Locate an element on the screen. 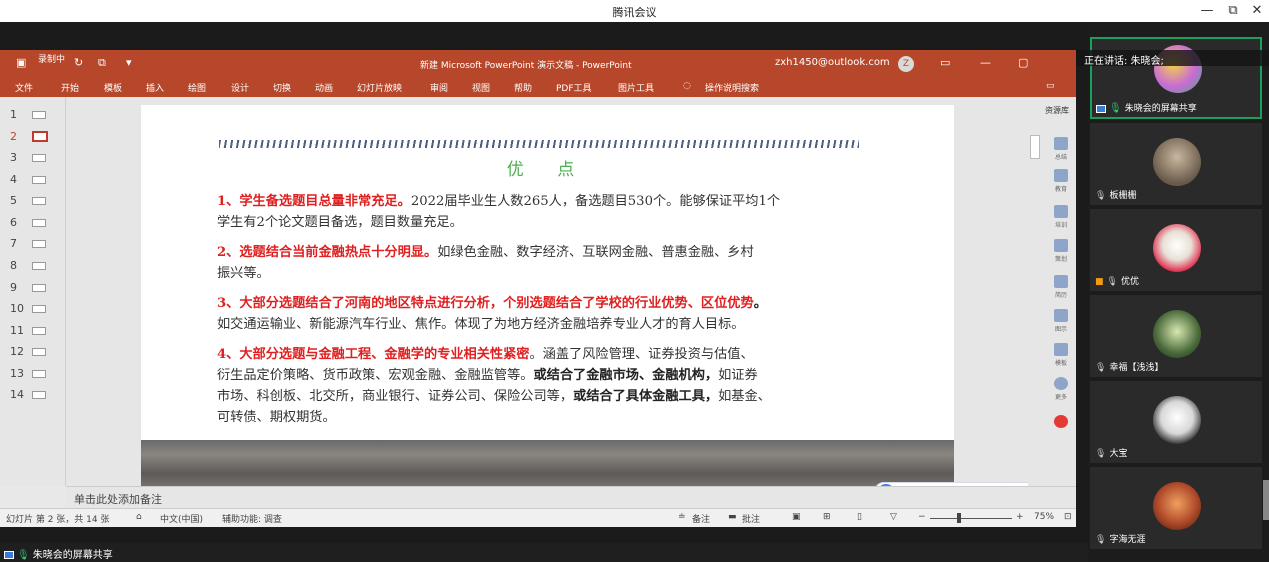 This screenshot has height=562, width=1269. tab-pdf-tools: PDF工具 is located at coordinates (574, 87).